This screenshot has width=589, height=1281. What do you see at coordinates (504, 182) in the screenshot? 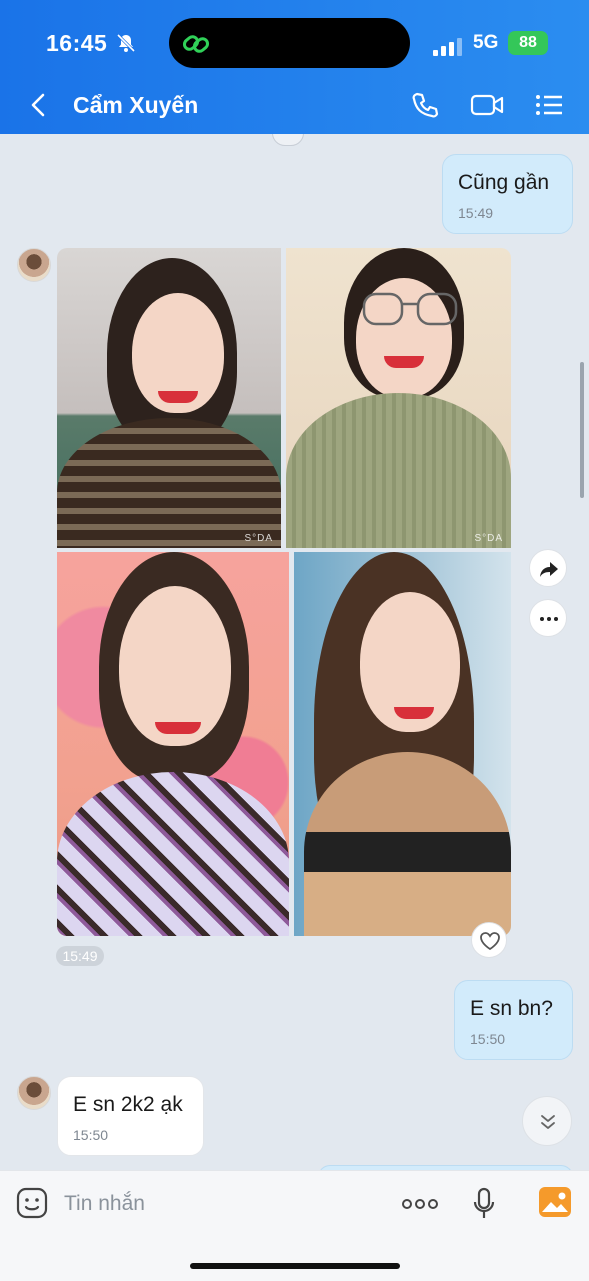
I see `message-text: Cũng gần` at bounding box center [504, 182].